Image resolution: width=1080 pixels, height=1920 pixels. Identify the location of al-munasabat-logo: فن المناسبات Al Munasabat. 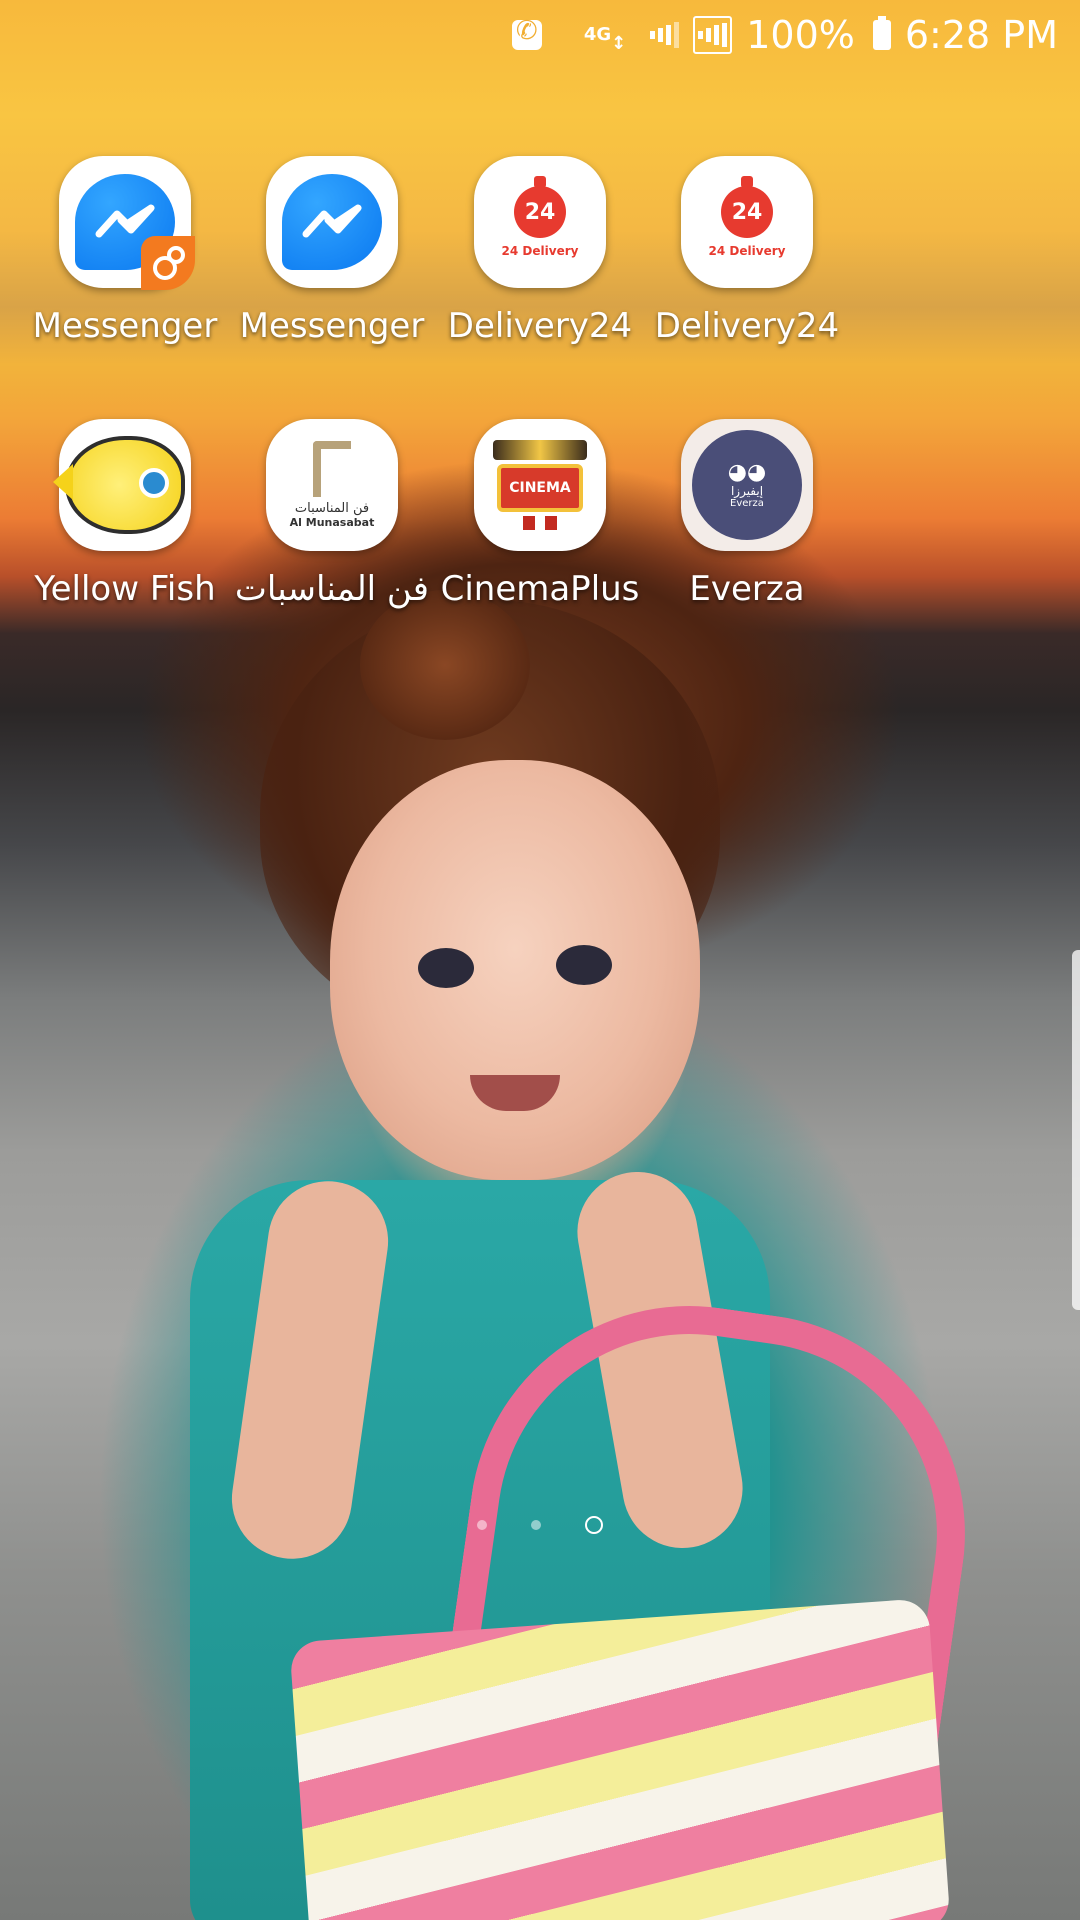
(332, 485).